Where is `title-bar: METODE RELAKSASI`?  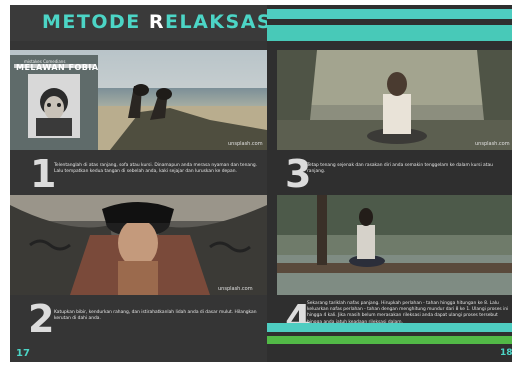 title-bar: METODE RELAKSASI is located at coordinates (138, 23).